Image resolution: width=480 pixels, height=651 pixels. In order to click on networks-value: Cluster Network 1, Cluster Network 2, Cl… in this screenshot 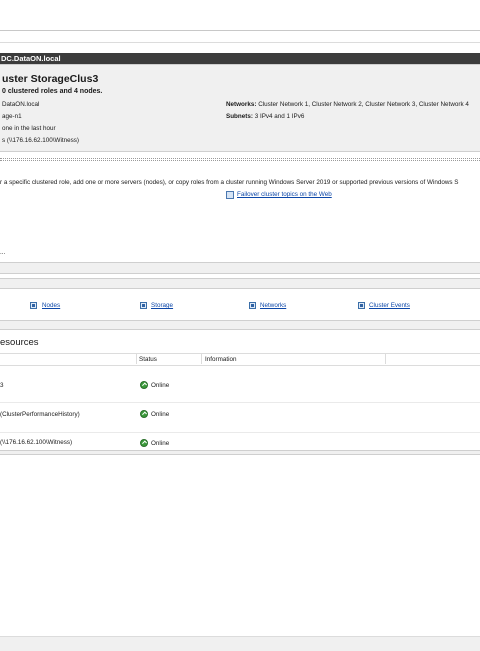, I will do `click(363, 104)`.